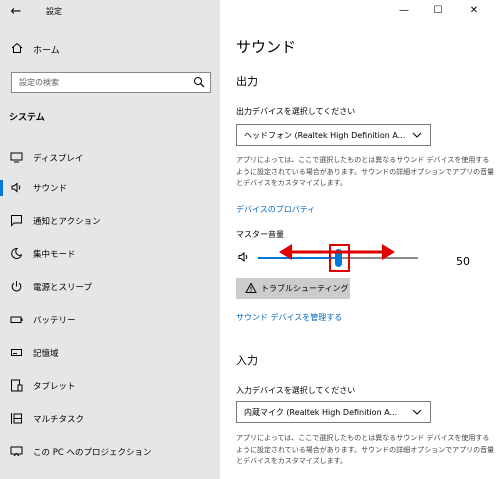 The image size is (500, 479). I want to click on sidebar-item-tablet: タブレット, so click(110, 386).